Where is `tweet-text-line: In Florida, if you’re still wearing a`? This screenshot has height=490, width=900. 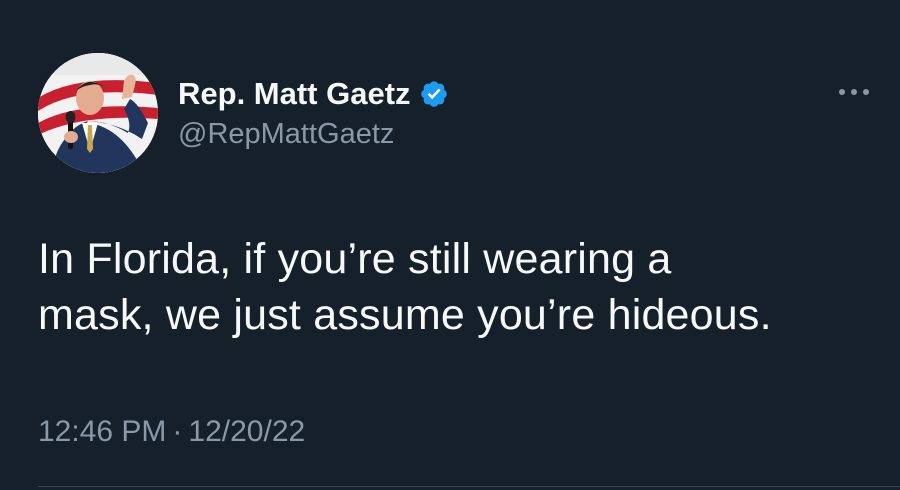 tweet-text-line: In Florida, if you’re still wearing a is located at coordinates (355, 259).